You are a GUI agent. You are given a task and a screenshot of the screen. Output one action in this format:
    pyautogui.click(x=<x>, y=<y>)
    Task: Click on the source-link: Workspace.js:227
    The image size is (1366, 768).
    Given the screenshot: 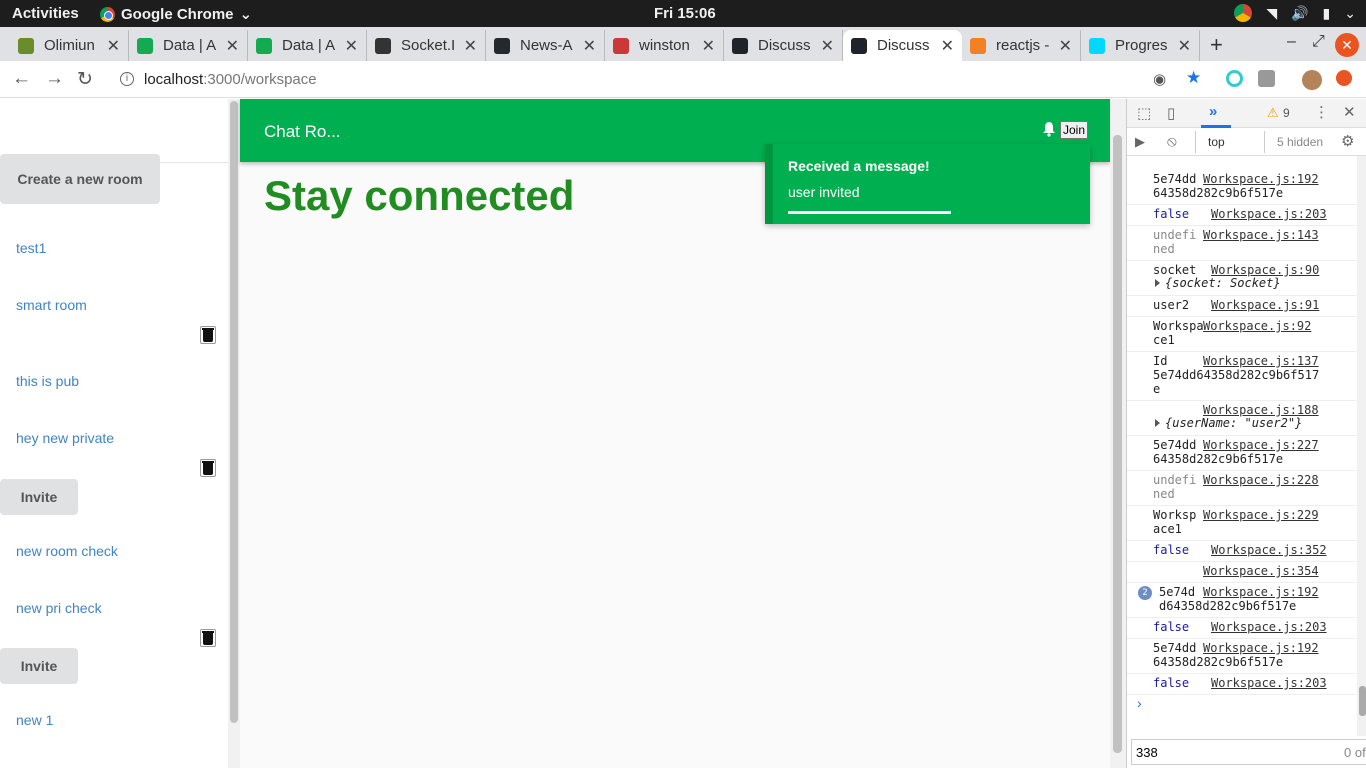 What is the action you would take?
    pyautogui.click(x=1261, y=445)
    